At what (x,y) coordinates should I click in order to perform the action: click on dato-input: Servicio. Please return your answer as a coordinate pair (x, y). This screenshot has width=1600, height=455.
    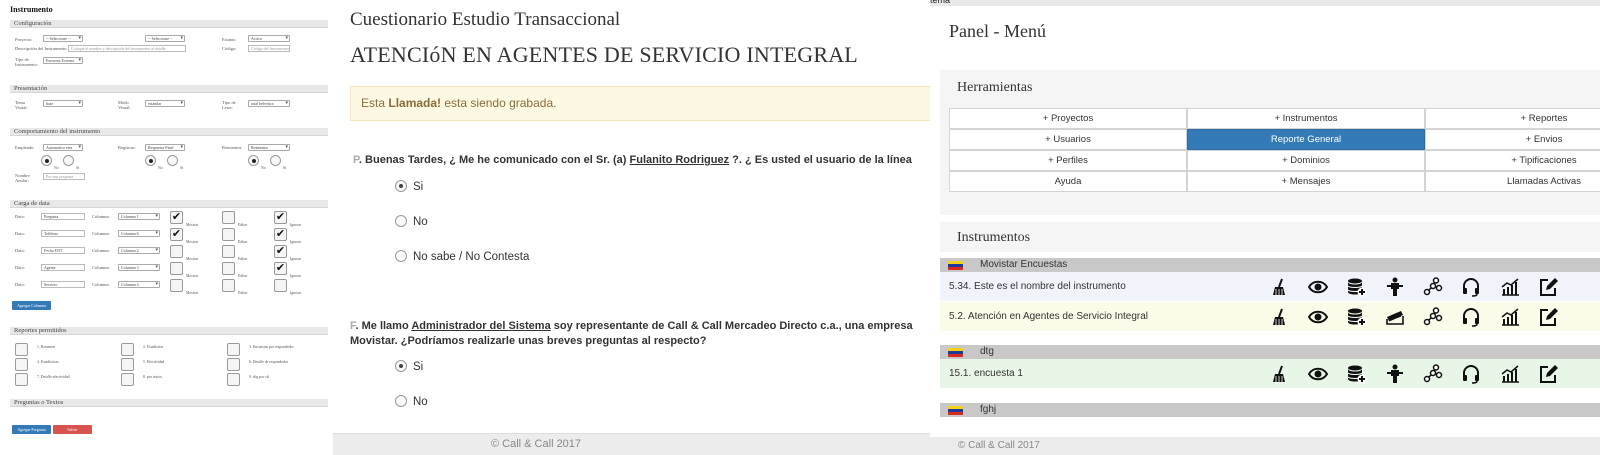
    Looking at the image, I should click on (63, 284).